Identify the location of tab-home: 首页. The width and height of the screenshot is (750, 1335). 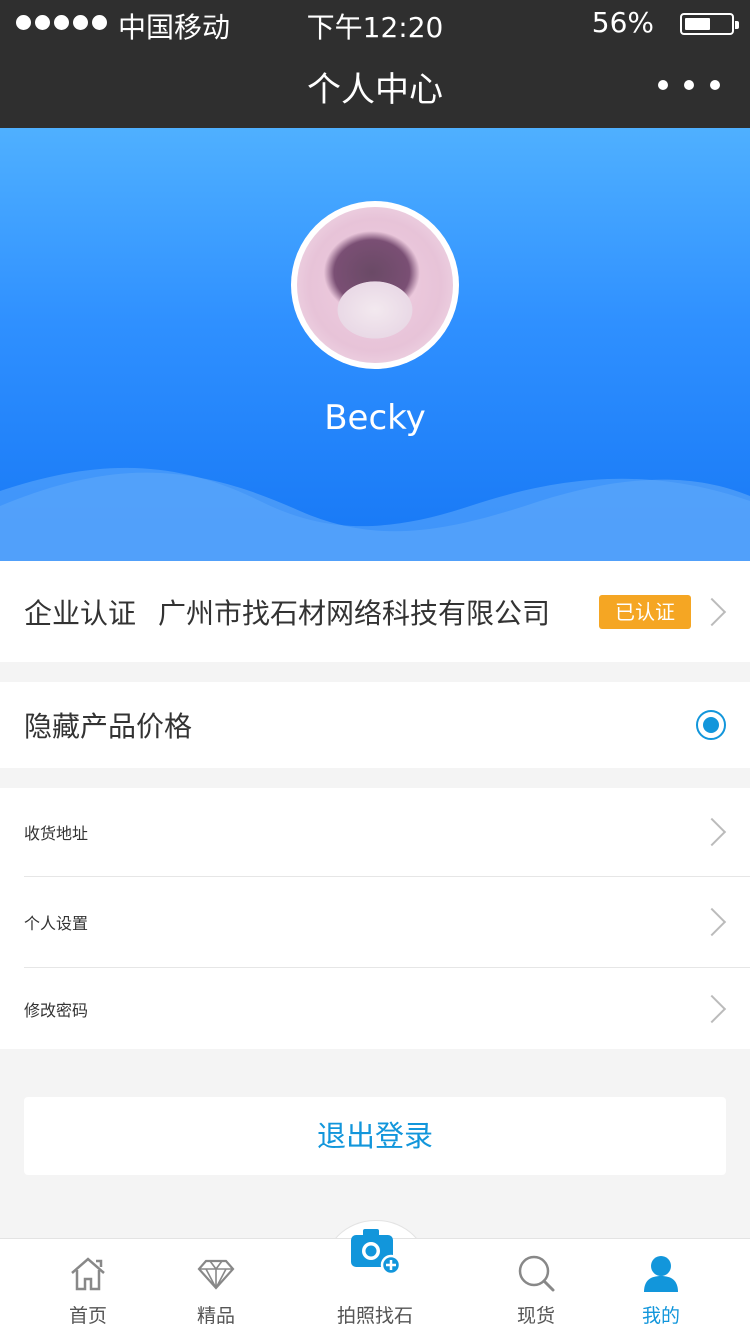
(88, 1287).